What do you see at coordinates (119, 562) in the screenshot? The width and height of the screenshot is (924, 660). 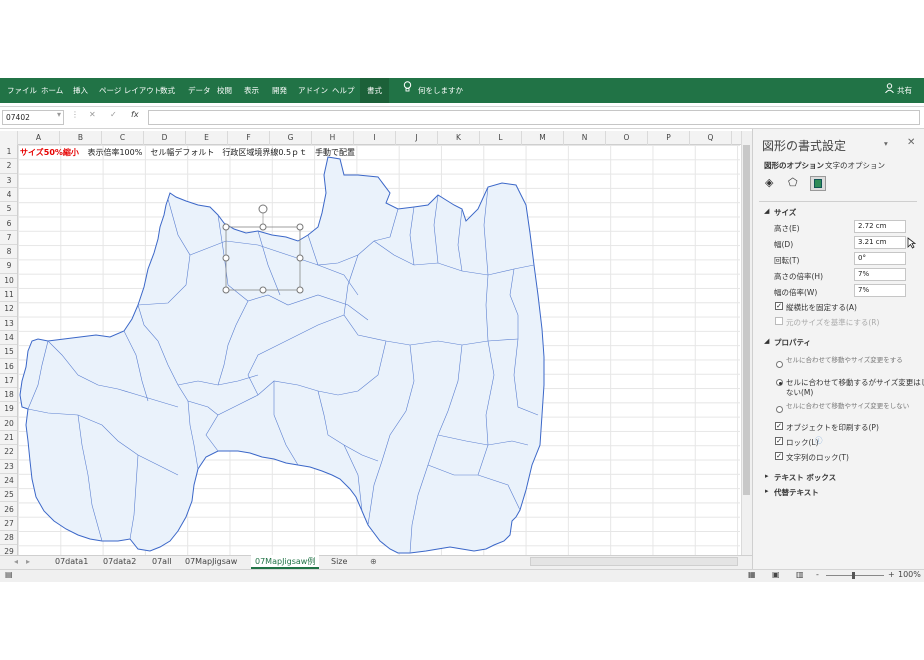 I see `sheet-tab: 07data2` at bounding box center [119, 562].